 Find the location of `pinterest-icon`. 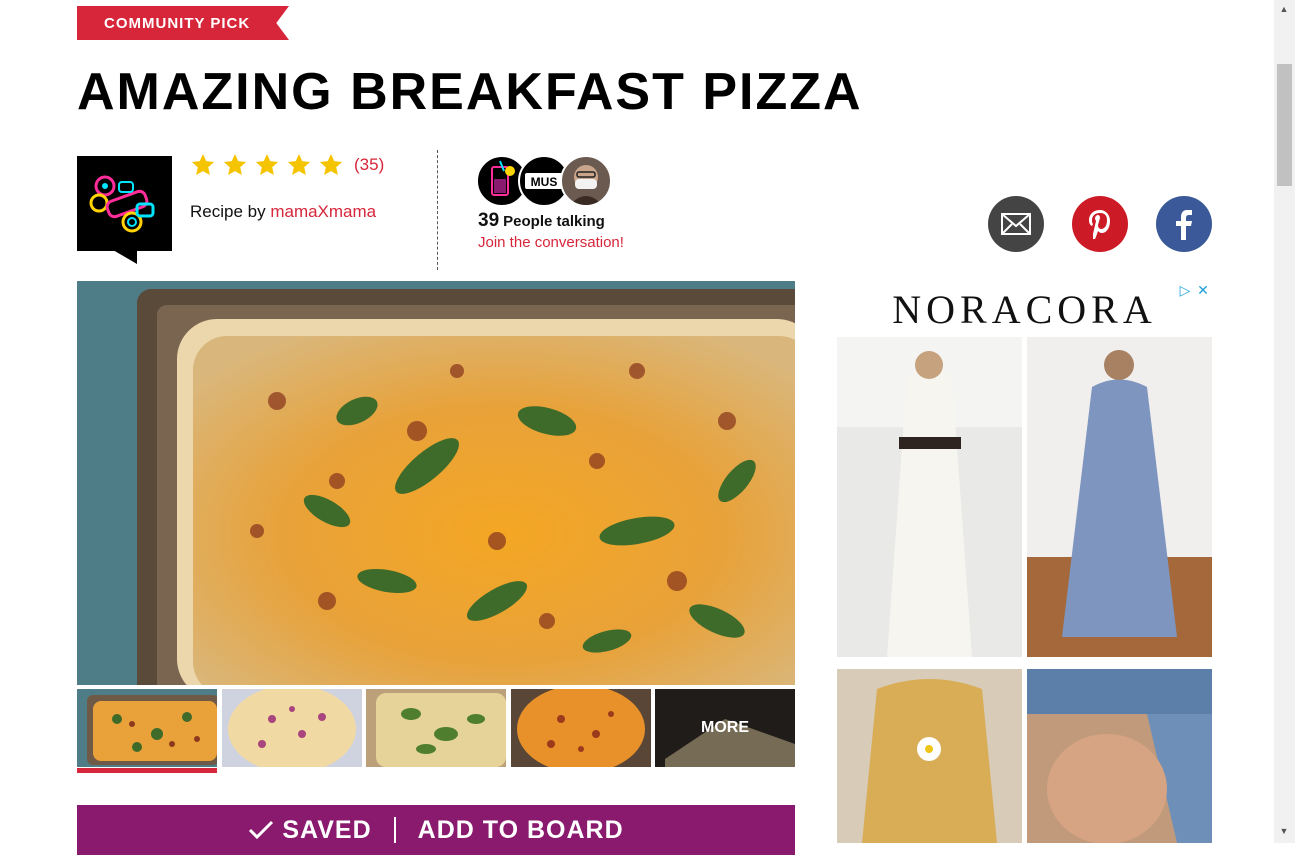

pinterest-icon is located at coordinates (1099, 224).